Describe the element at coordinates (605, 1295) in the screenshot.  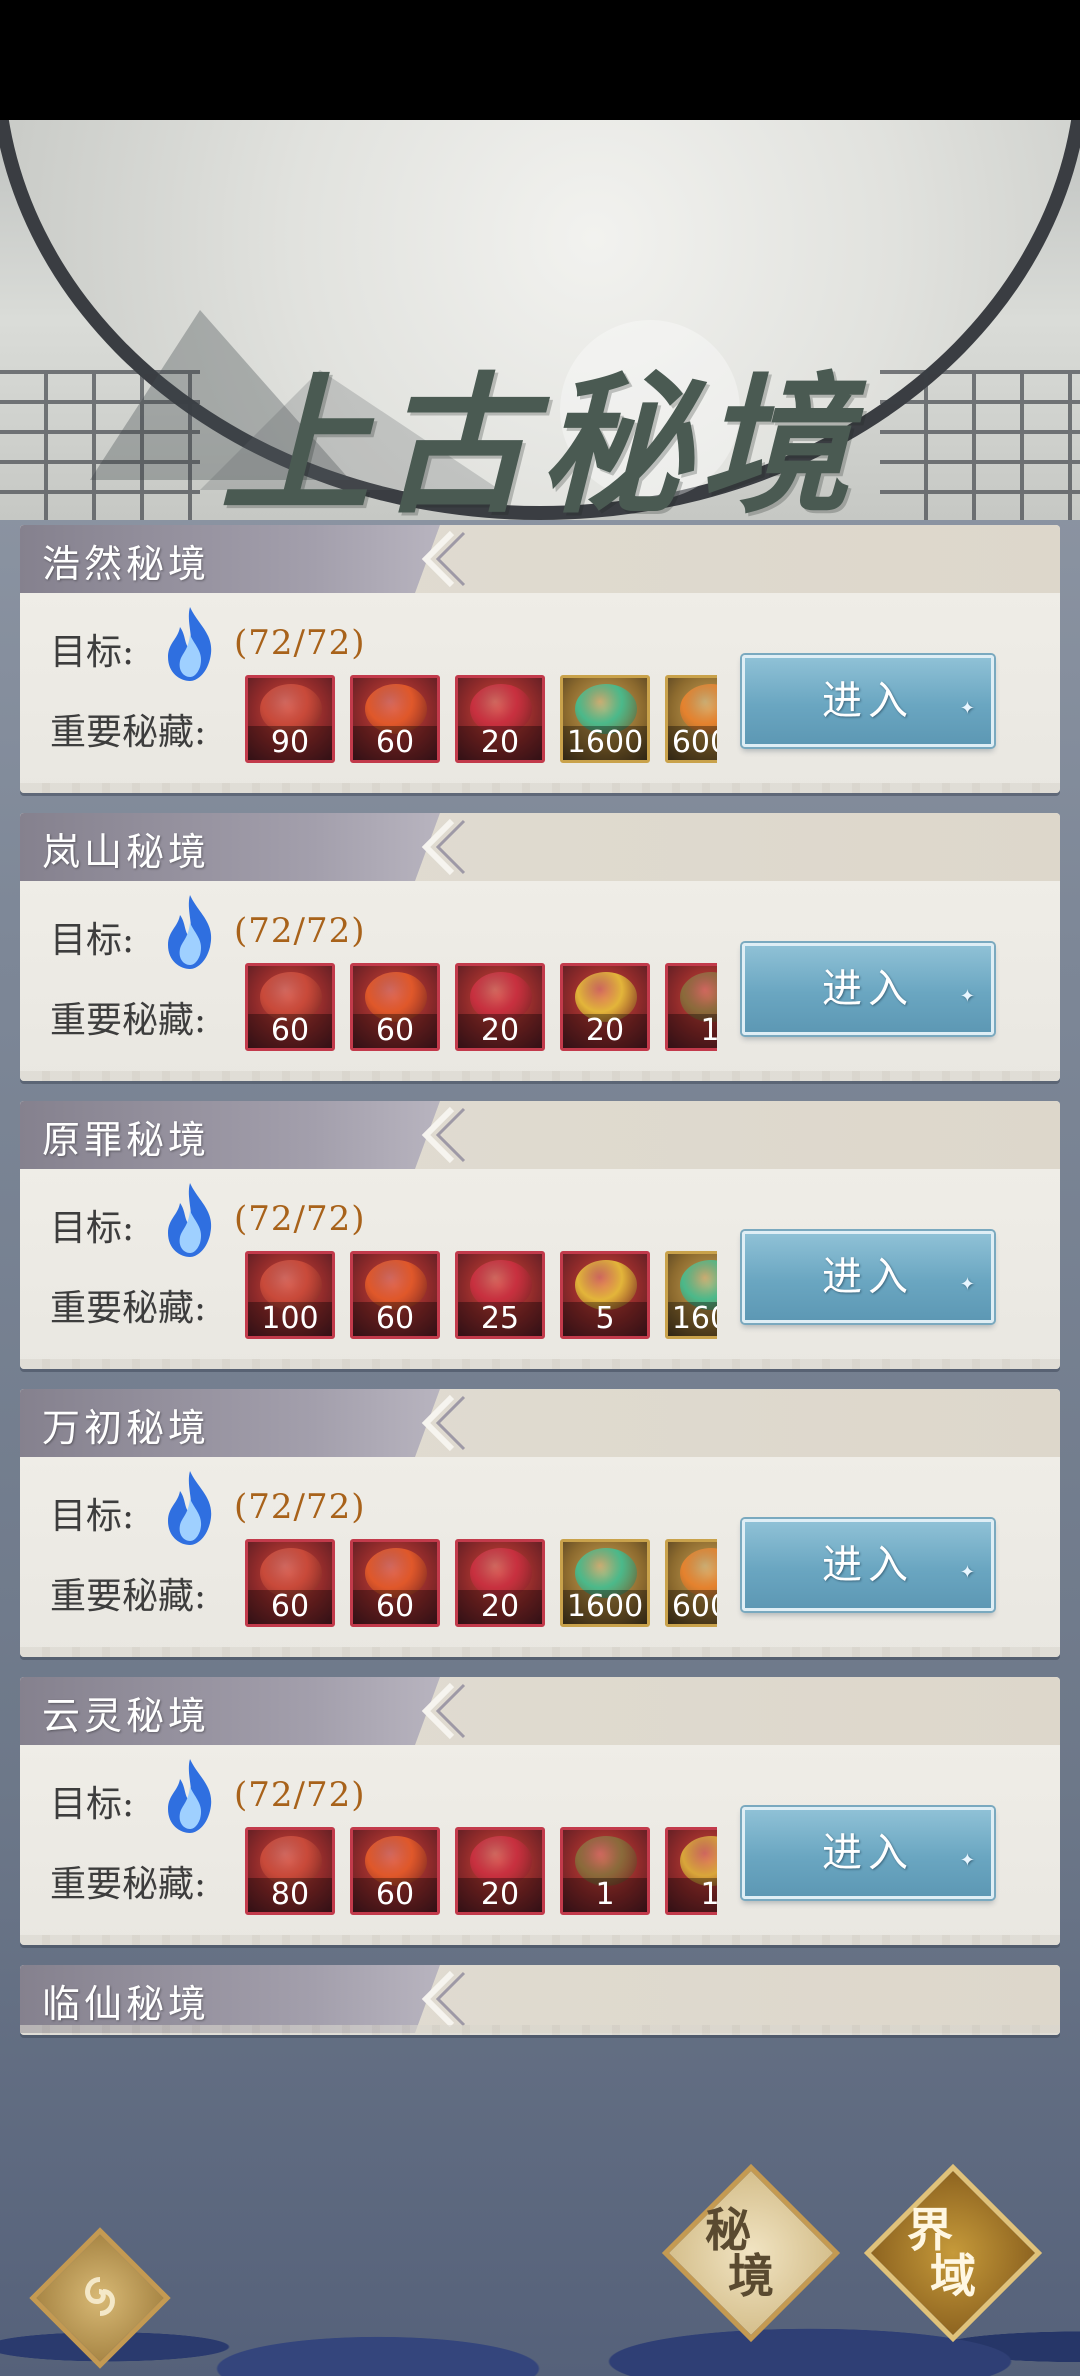
I see `treasure-item: 5` at that location.